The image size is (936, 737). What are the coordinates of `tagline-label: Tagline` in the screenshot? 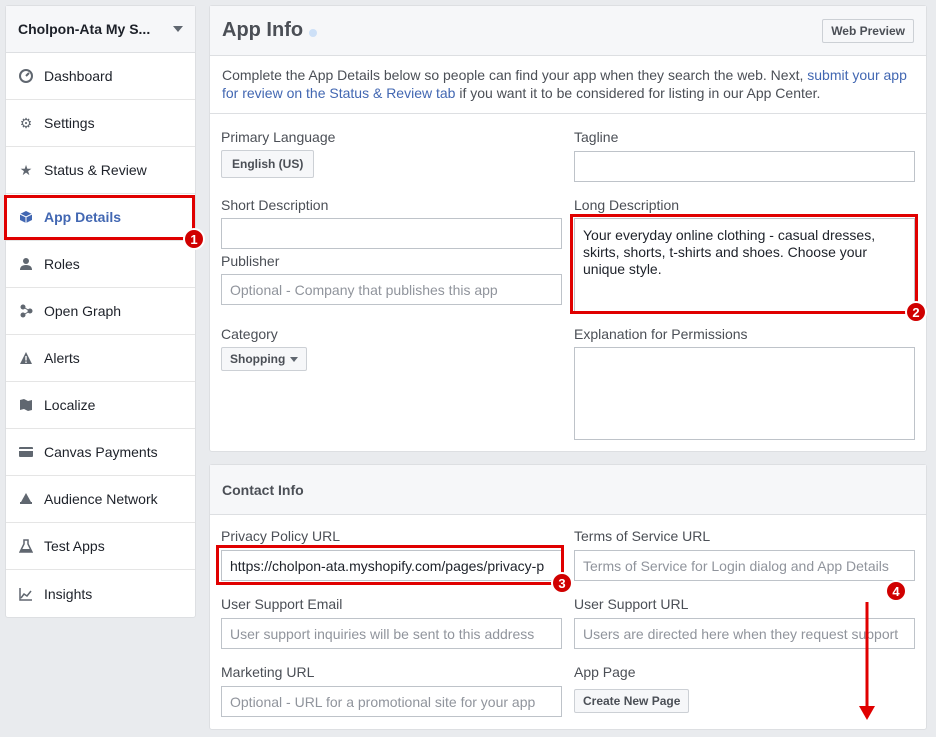 It's located at (596, 137).